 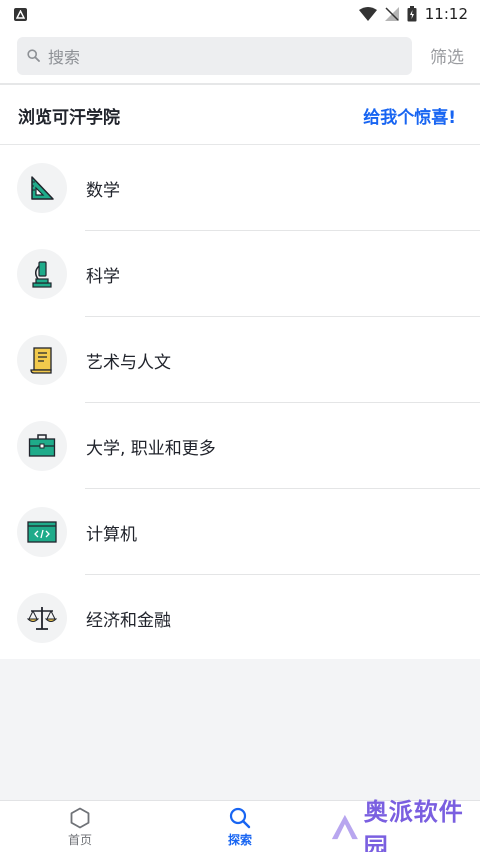 I want to click on filter-button: 筛选, so click(x=447, y=55).